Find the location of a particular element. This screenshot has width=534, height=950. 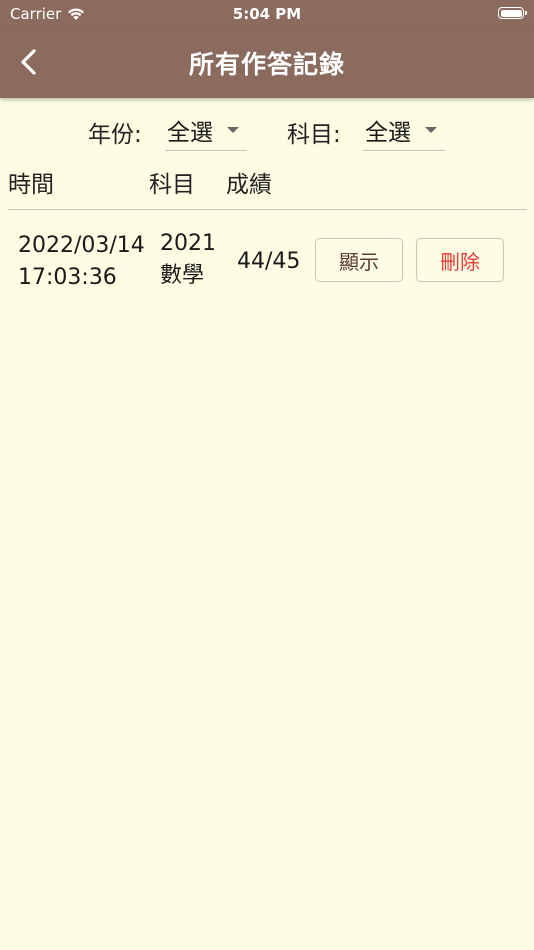

record-date: 2022/03/14 is located at coordinates (81, 245).